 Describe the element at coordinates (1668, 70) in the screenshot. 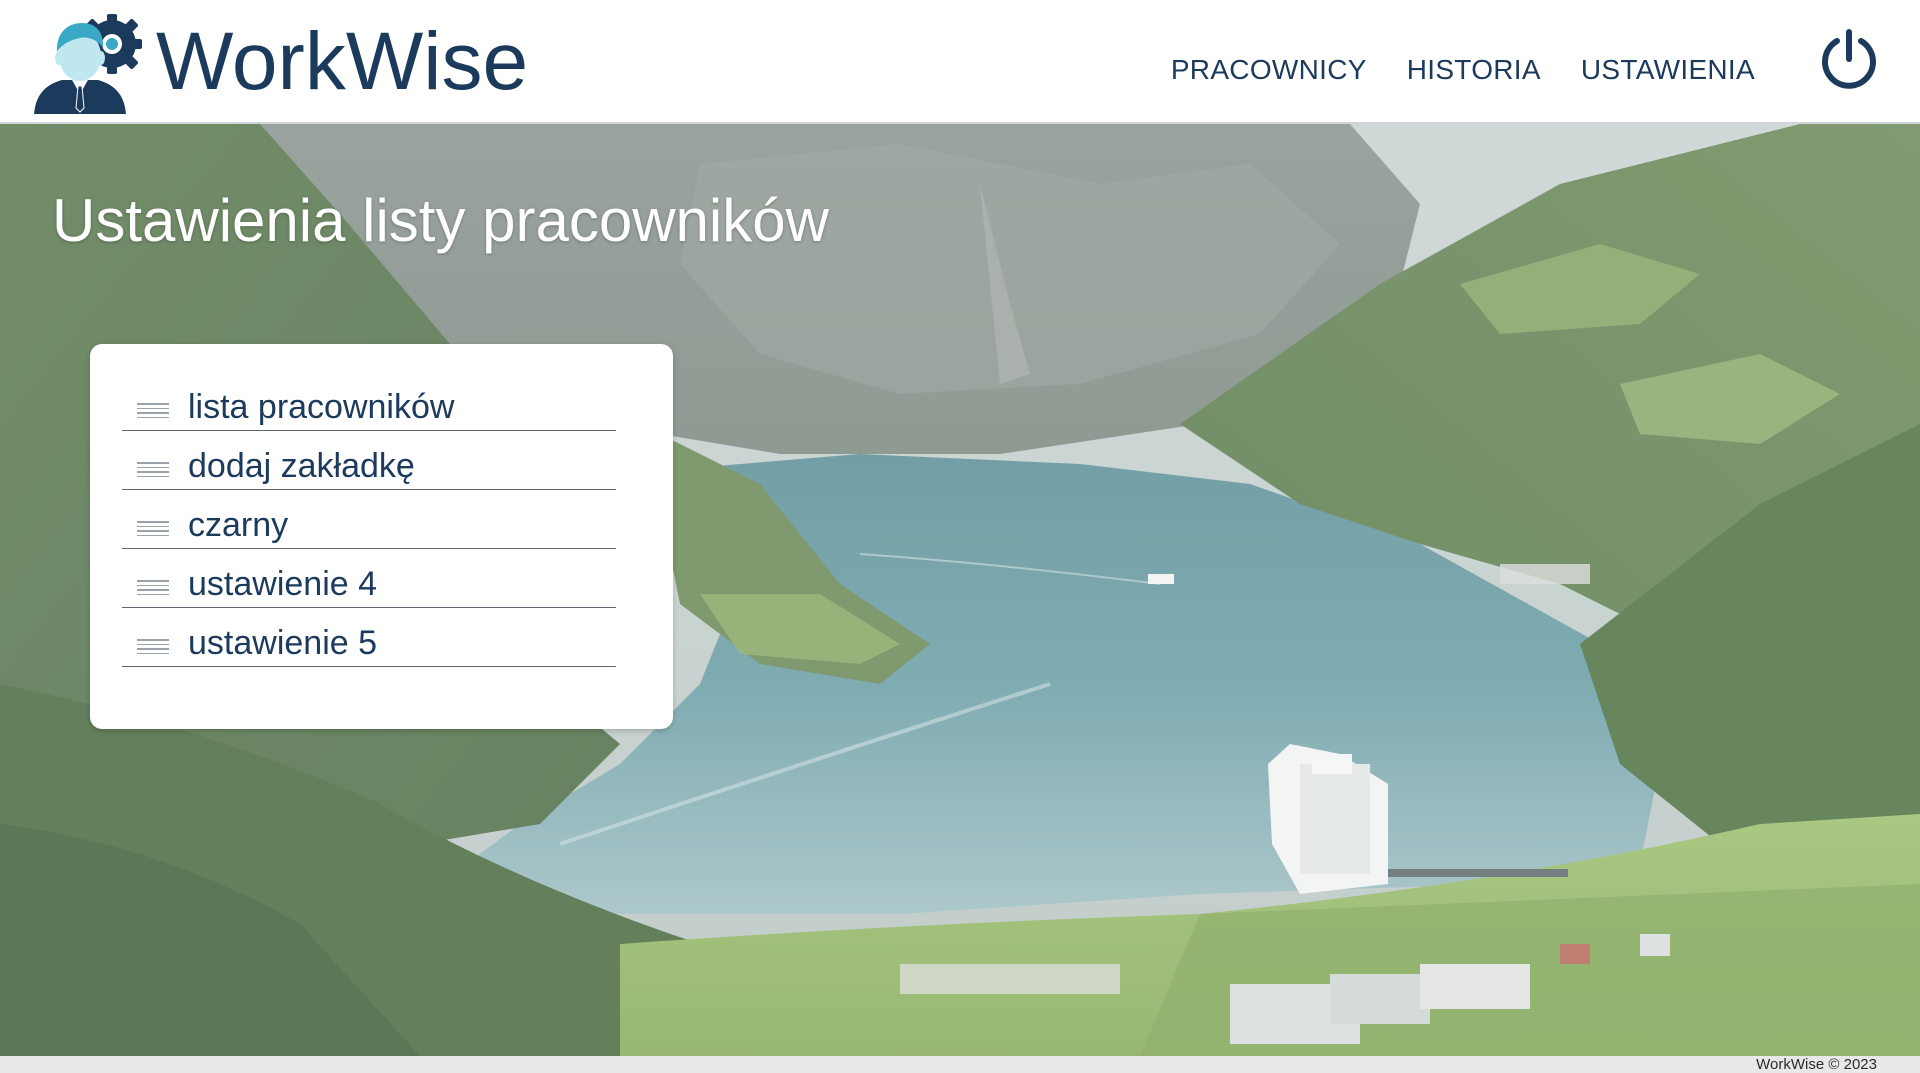

I see `nav-link-ustawienia: USTAWIENIA` at that location.